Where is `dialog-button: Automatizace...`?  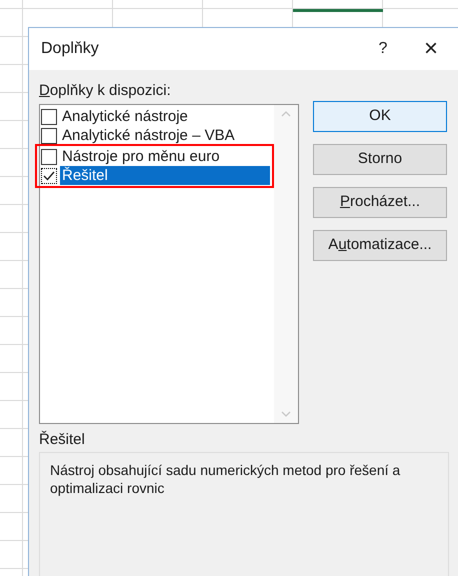
dialog-button: Automatizace... is located at coordinates (380, 245).